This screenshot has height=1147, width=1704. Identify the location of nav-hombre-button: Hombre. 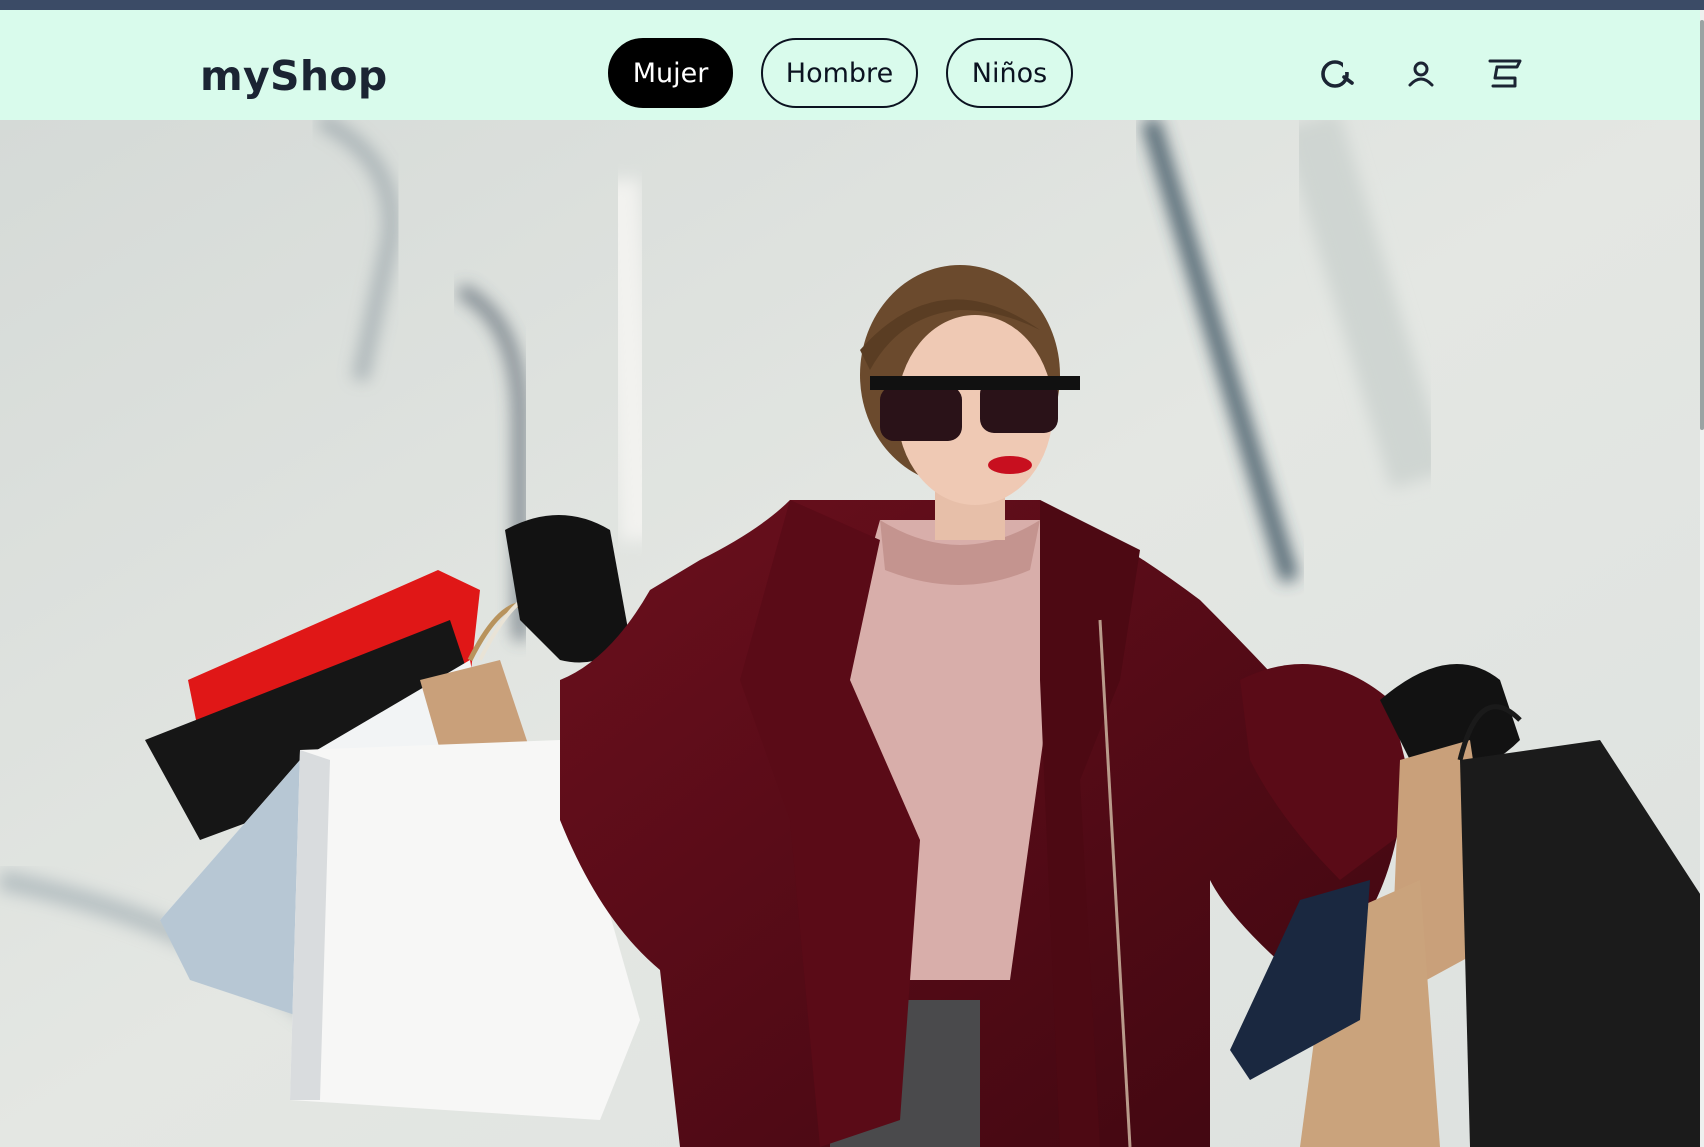
(839, 73).